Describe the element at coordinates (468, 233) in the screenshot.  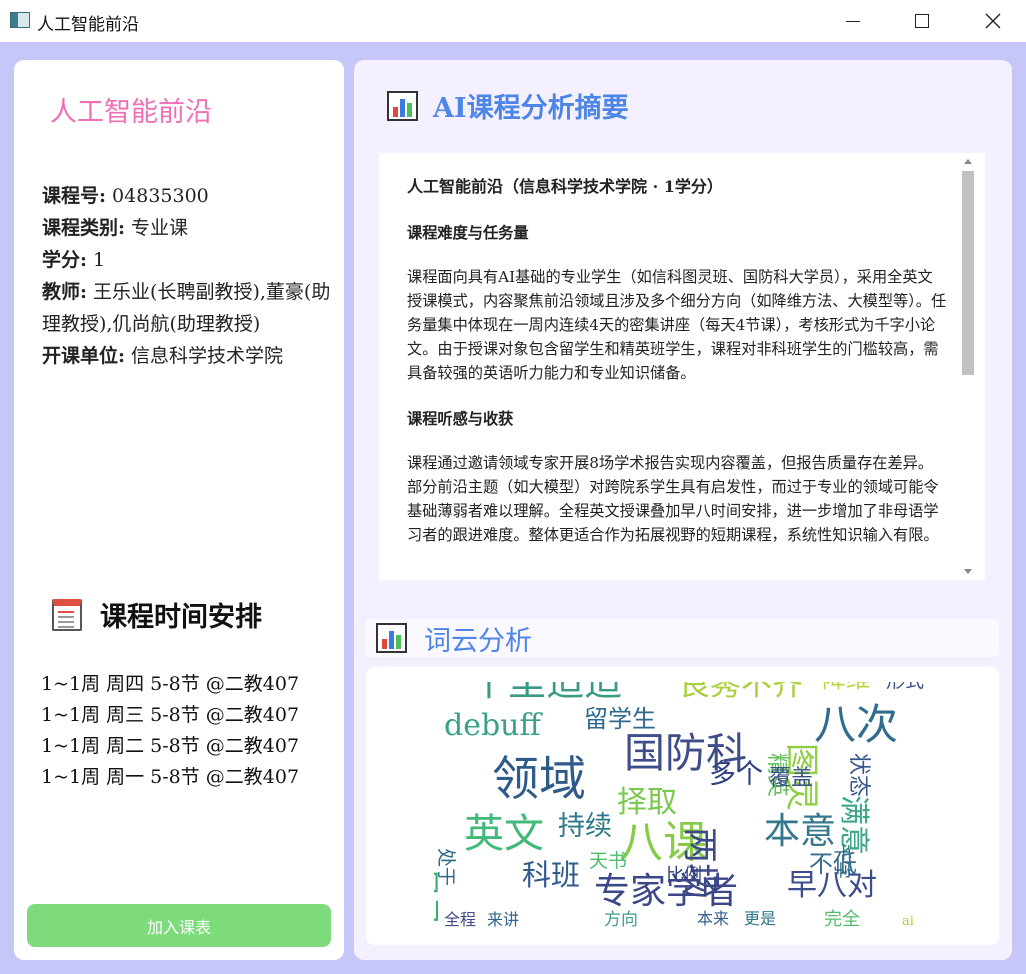
I see `section-title: 课程难度与任务量` at that location.